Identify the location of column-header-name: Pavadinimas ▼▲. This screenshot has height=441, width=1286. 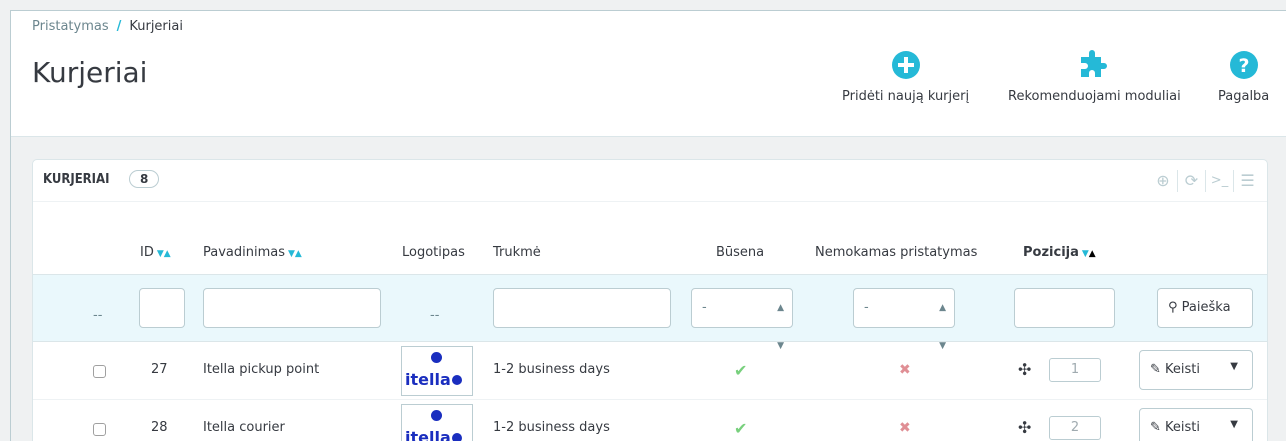
(252, 252).